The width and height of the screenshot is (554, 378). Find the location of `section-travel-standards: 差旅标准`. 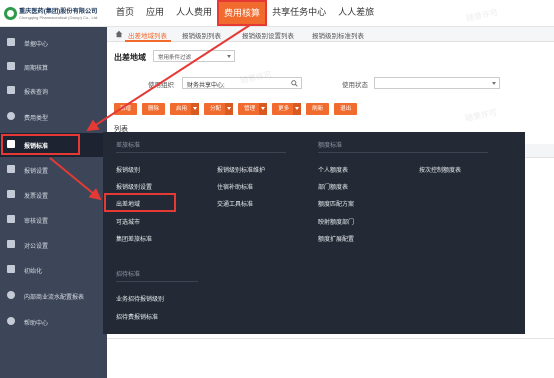

section-travel-standards: 差旅标准 is located at coordinates (128, 146).